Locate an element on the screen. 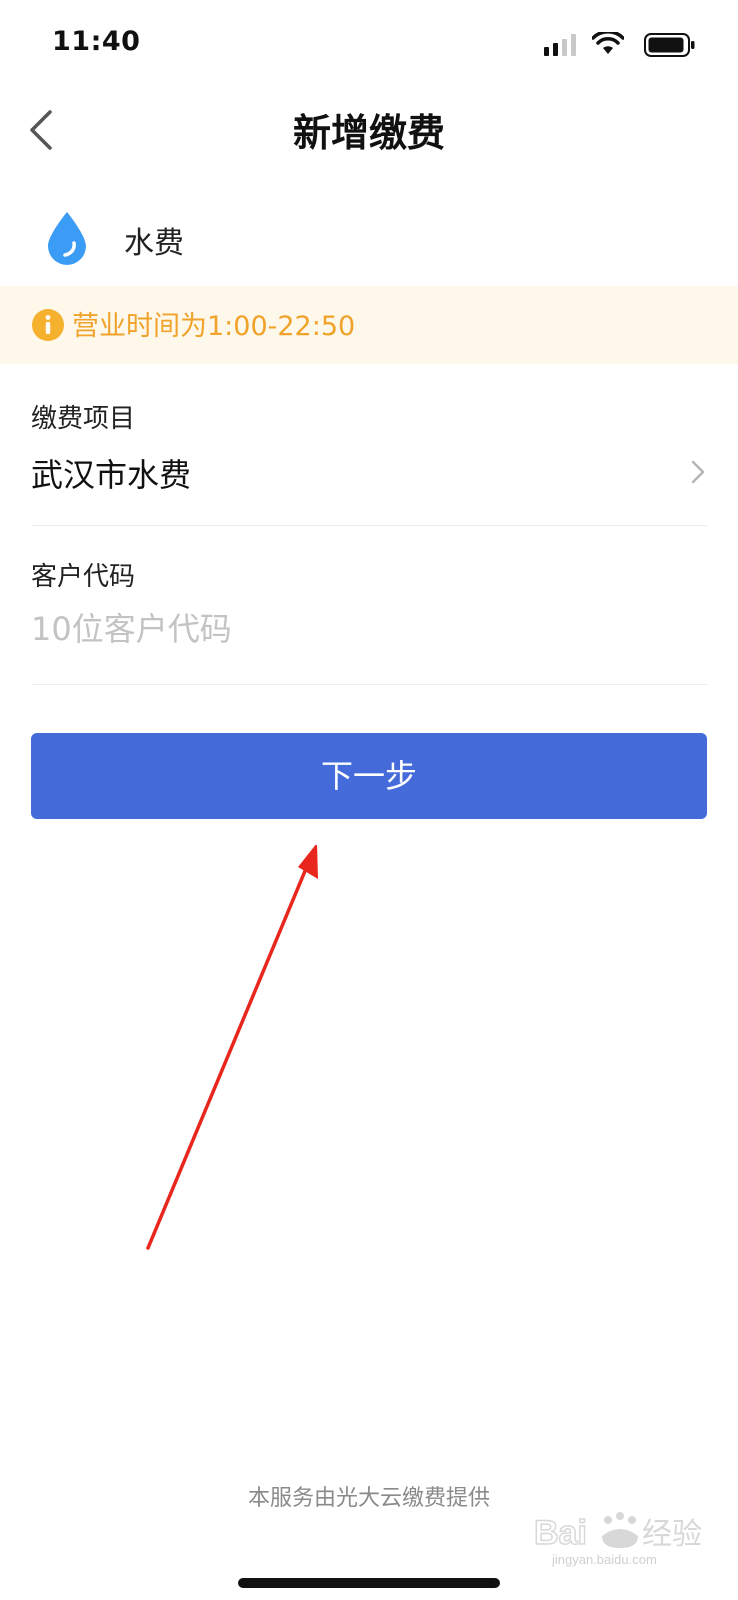  svg-text: Bai is located at coordinates (560, 1533).